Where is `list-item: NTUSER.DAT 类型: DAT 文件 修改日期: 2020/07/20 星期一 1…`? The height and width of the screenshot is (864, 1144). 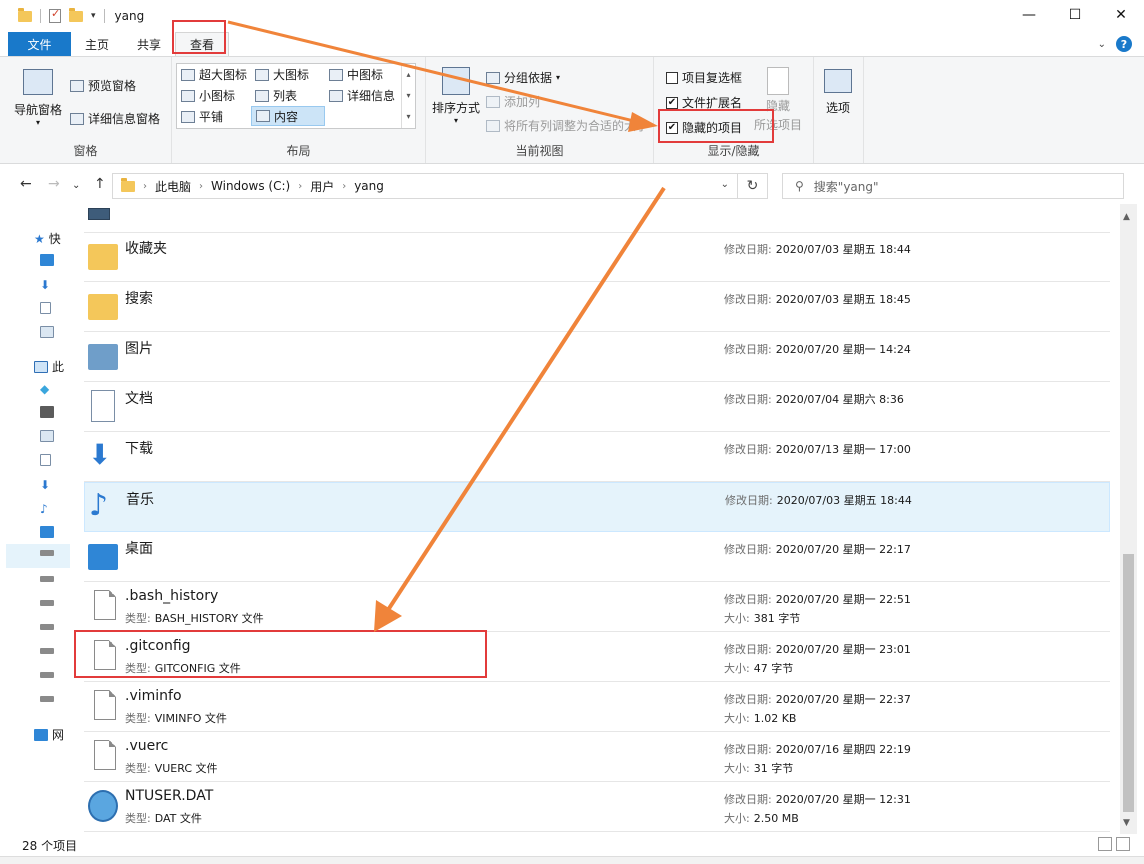
list-item: NTUSER.DAT 类型: DAT 文件 修改日期: 2020/07/20 星期一 1… is located at coordinates (597, 807).